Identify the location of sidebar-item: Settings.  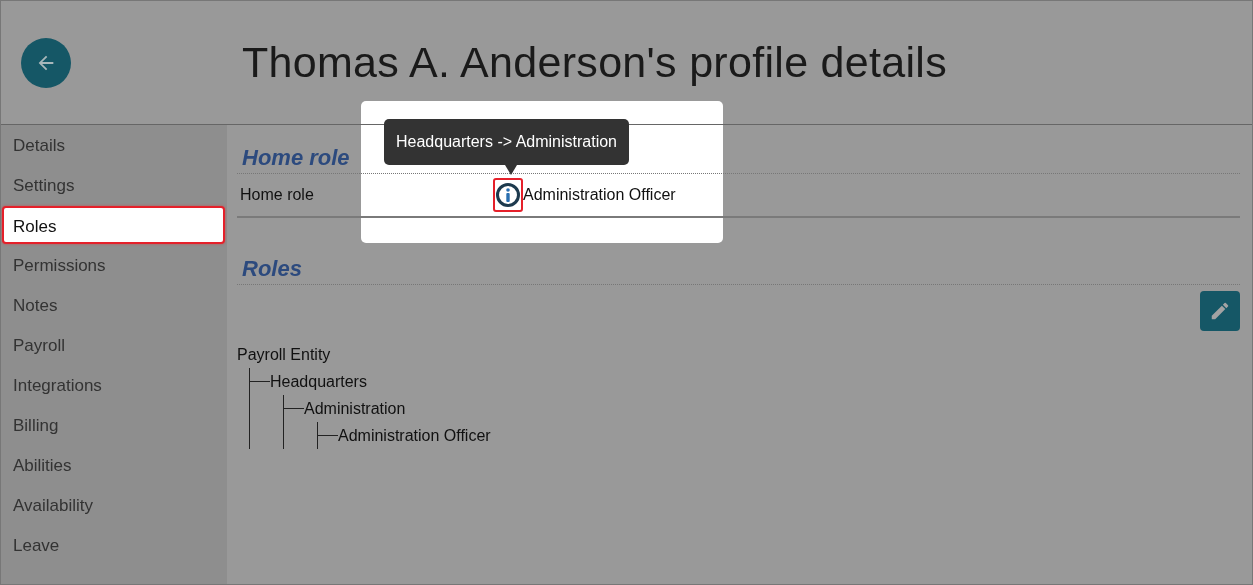
(113, 185).